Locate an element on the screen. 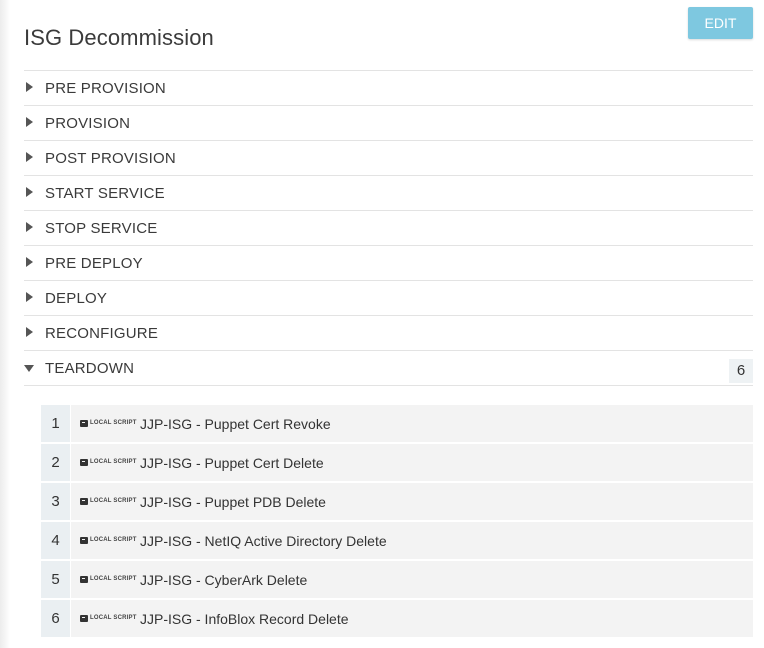 The image size is (764, 648). phase-label: DEPLOY is located at coordinates (76, 298).